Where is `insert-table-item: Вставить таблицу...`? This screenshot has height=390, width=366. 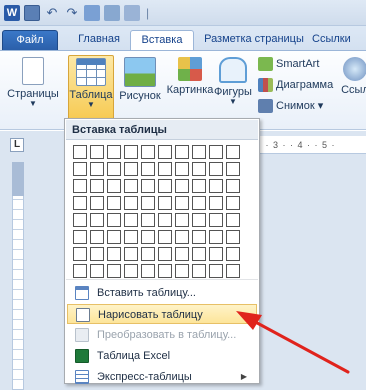
insert-table-item: Вставить таблицу... is located at coordinates (162, 293).